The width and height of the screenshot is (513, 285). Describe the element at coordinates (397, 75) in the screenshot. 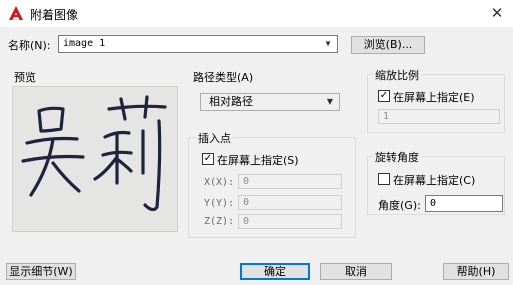

I see `scale-label: 缩放比例` at that location.